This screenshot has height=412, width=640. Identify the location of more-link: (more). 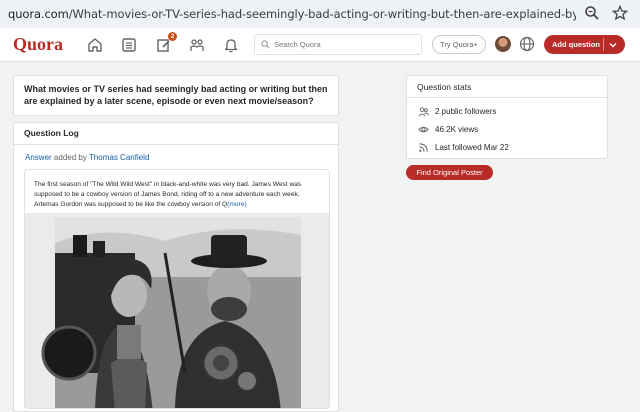
(236, 204).